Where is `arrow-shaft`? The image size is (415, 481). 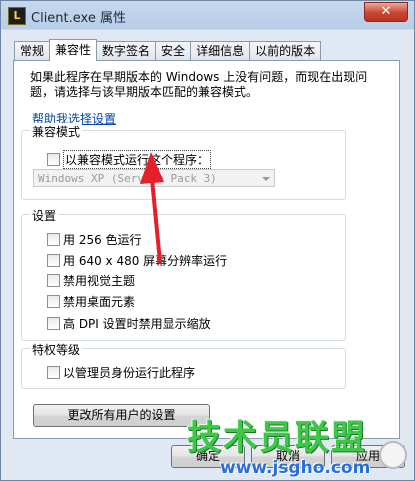
arrow-shaft is located at coordinates (156, 220).